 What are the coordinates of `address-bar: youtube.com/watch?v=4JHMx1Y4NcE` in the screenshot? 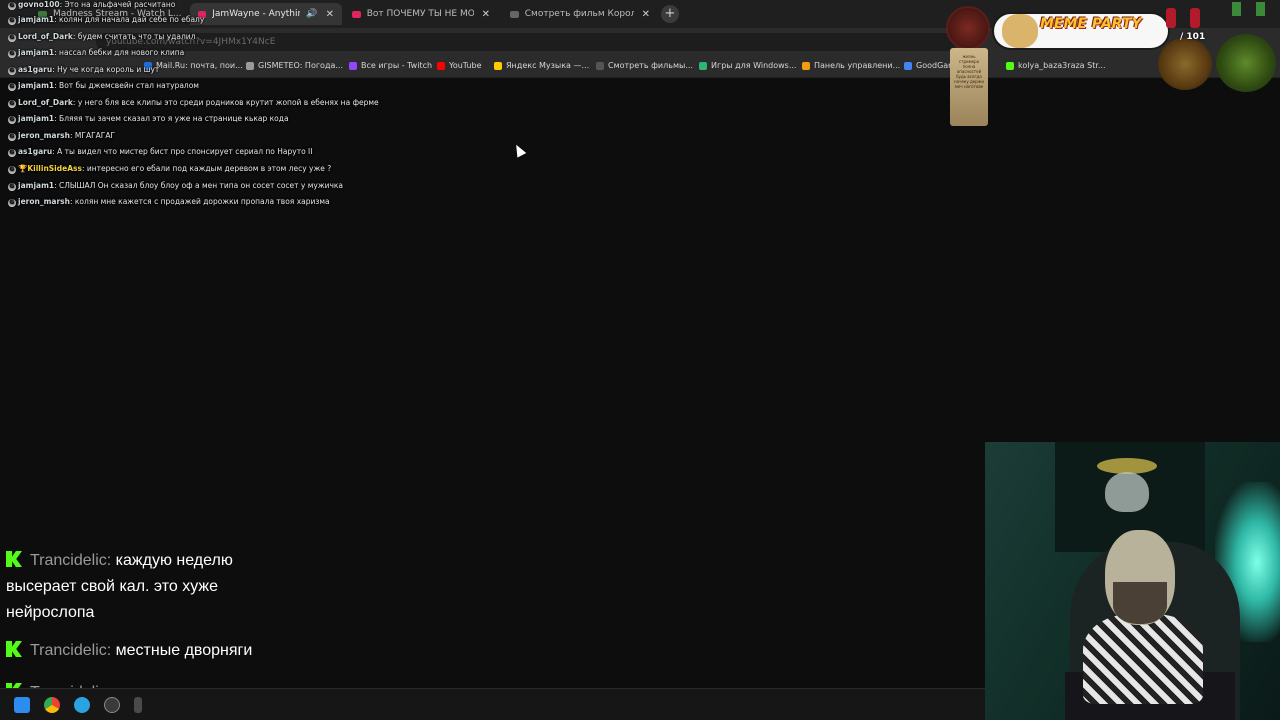 It's located at (526, 42).